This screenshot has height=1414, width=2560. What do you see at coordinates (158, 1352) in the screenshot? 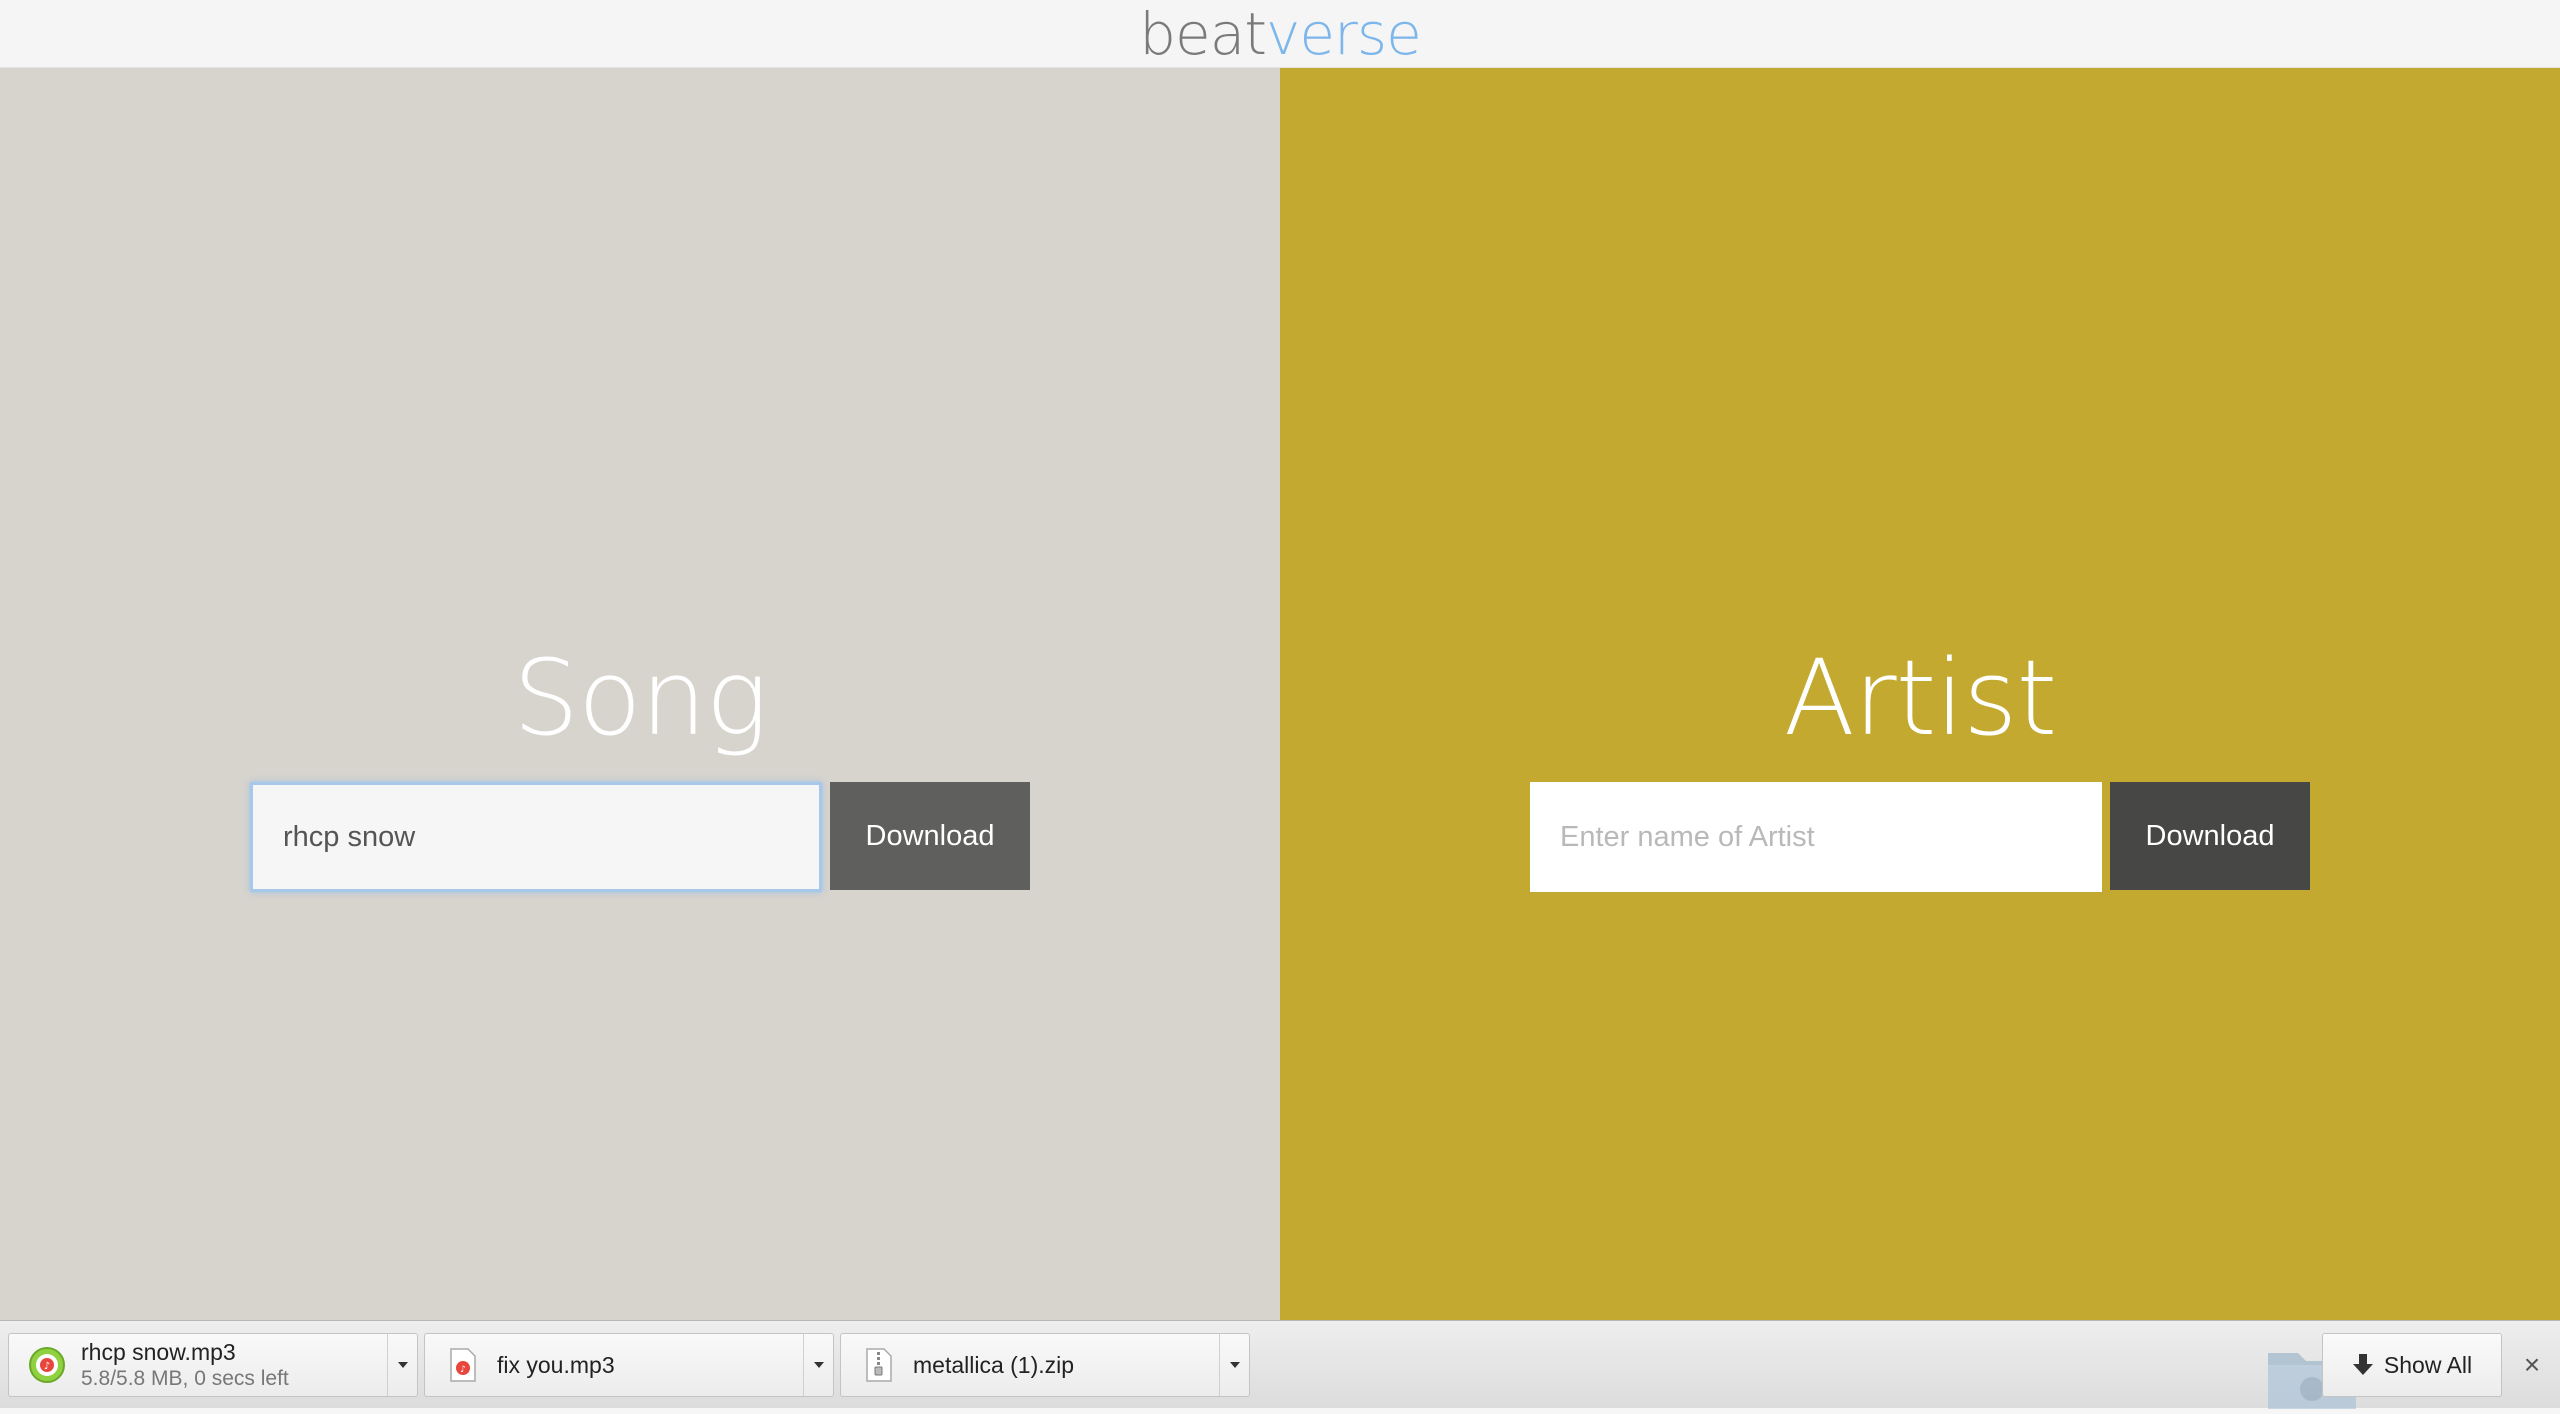
I see `download-filename: rhcp snow.mp3` at bounding box center [158, 1352].